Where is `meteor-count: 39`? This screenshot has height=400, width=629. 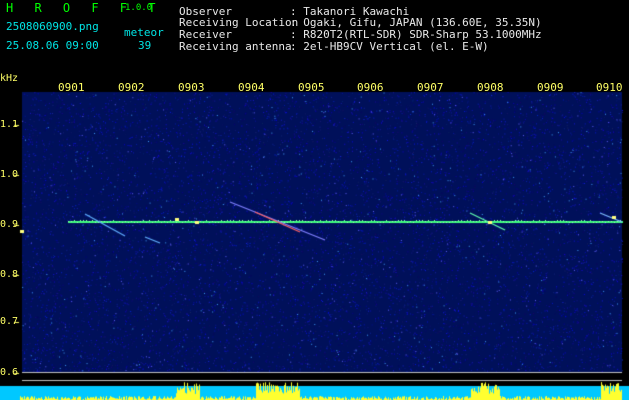 meteor-count: 39 is located at coordinates (145, 45).